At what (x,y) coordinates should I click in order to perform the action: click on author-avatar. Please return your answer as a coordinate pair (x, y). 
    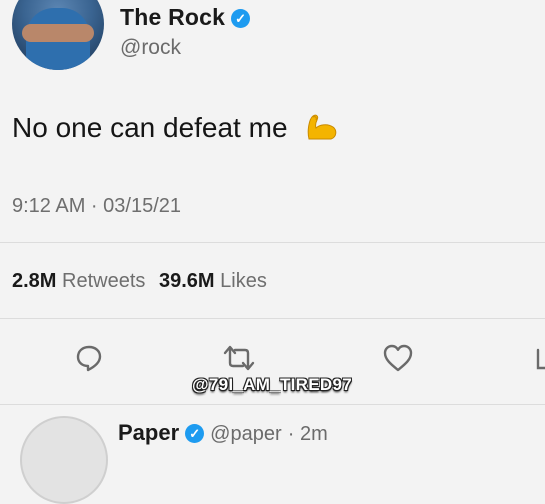
    Looking at the image, I should click on (58, 35).